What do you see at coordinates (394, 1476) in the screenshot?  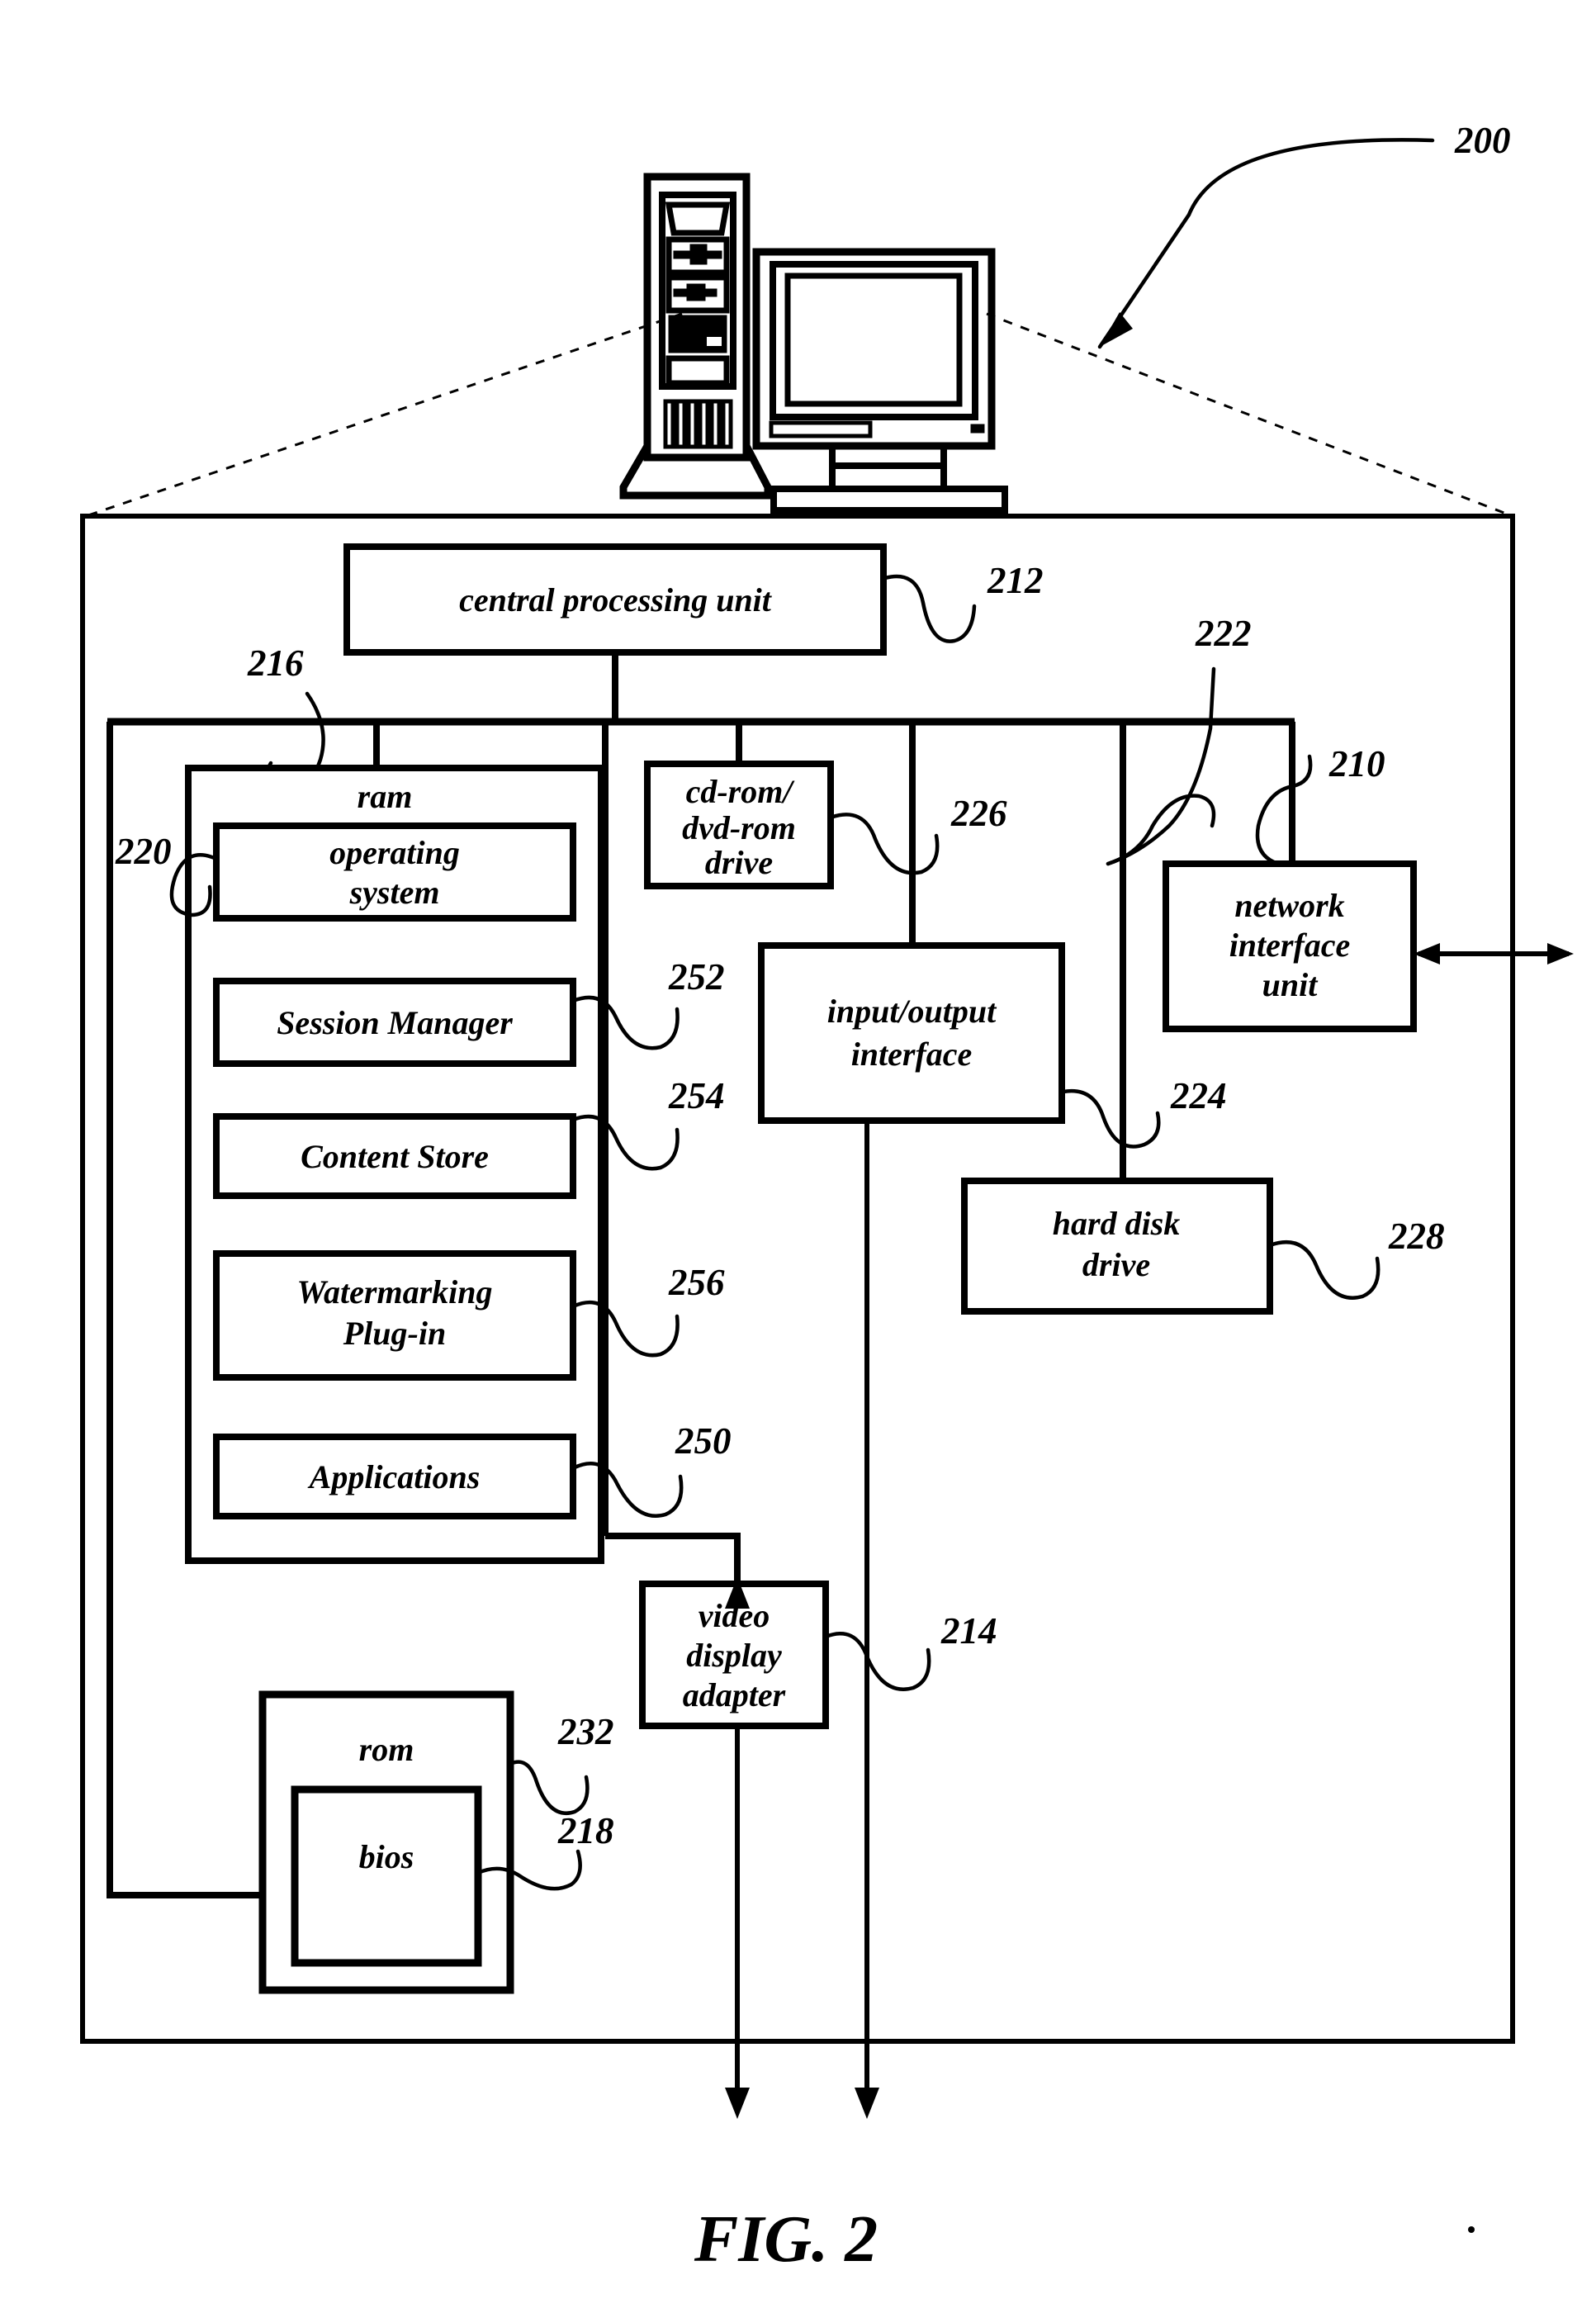 I see `applications-label: Applications` at bounding box center [394, 1476].